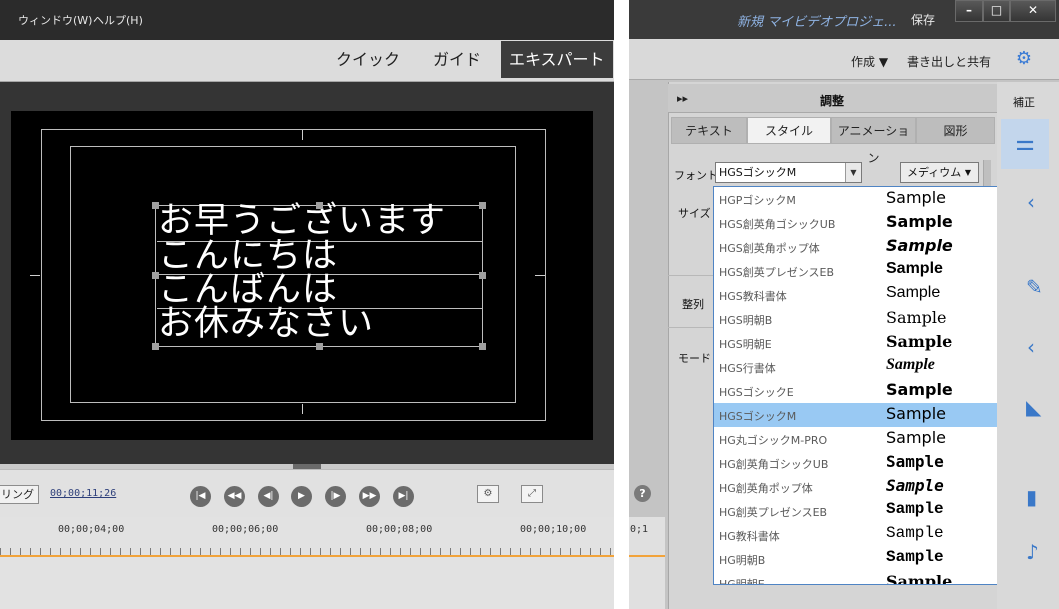 The height and width of the screenshot is (609, 1059). What do you see at coordinates (266, 324) in the screenshot?
I see `title-line-4: お休みなさい` at bounding box center [266, 324].